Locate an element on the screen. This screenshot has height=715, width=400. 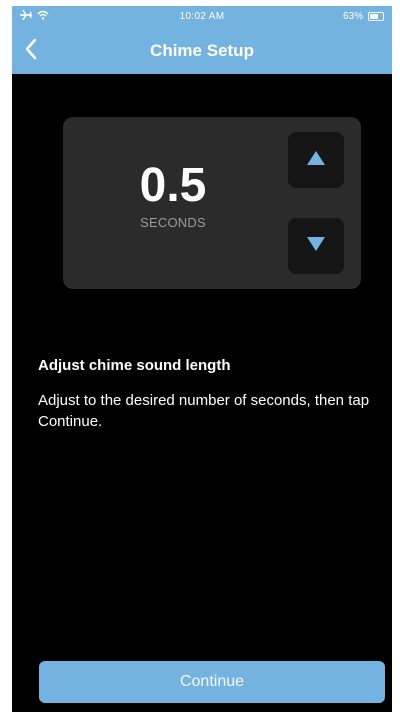
battery-icon is located at coordinates (376, 16).